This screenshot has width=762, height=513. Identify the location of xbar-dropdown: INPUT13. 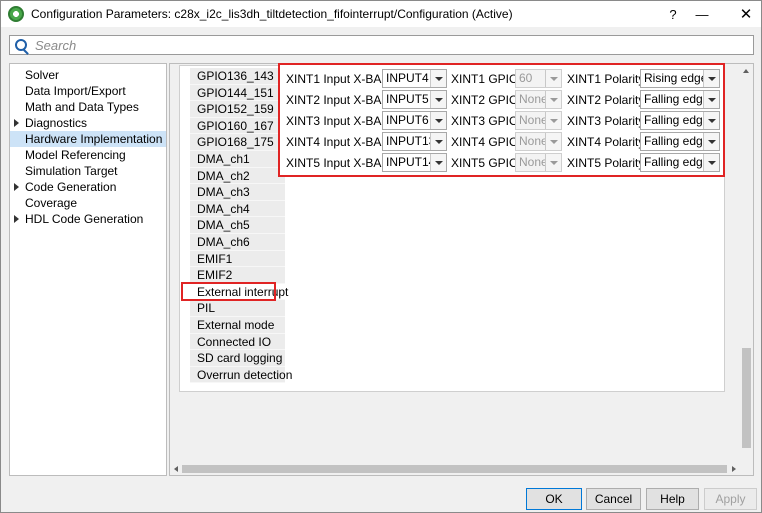
(414, 141).